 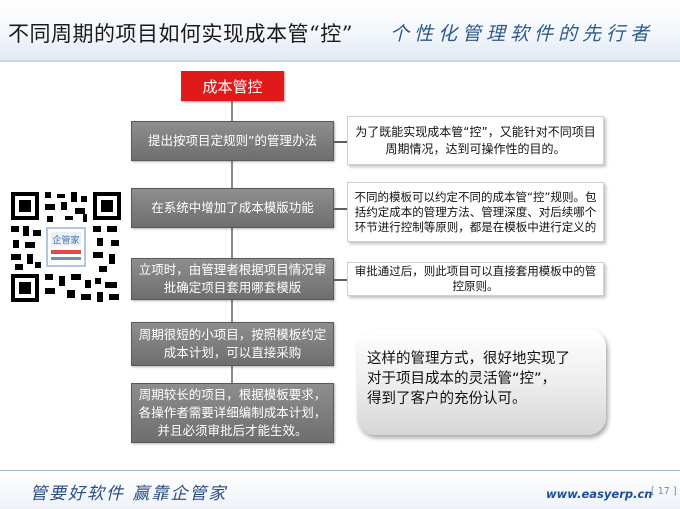 I want to click on step-box-1: 提出按项目定规则”的管理办法, so click(x=232, y=141).